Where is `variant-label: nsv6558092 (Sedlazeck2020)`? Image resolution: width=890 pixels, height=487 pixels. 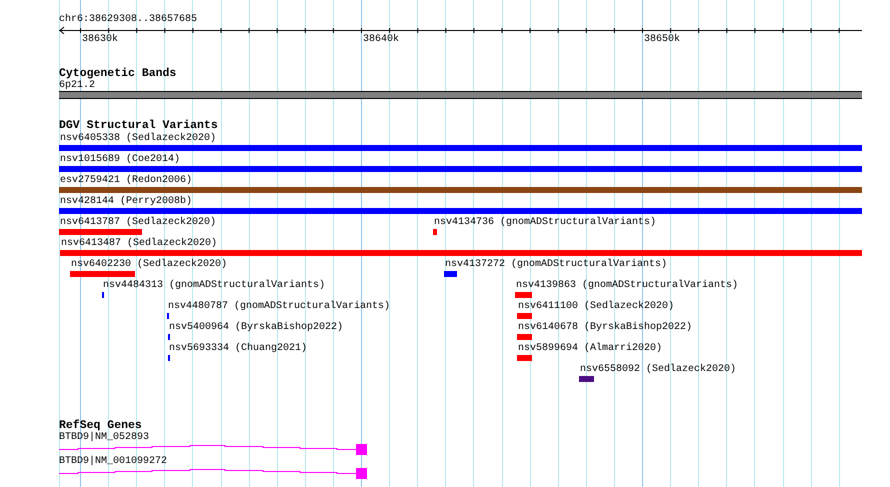 variant-label: nsv6558092 (Sedlazeck2020) is located at coordinates (658, 370).